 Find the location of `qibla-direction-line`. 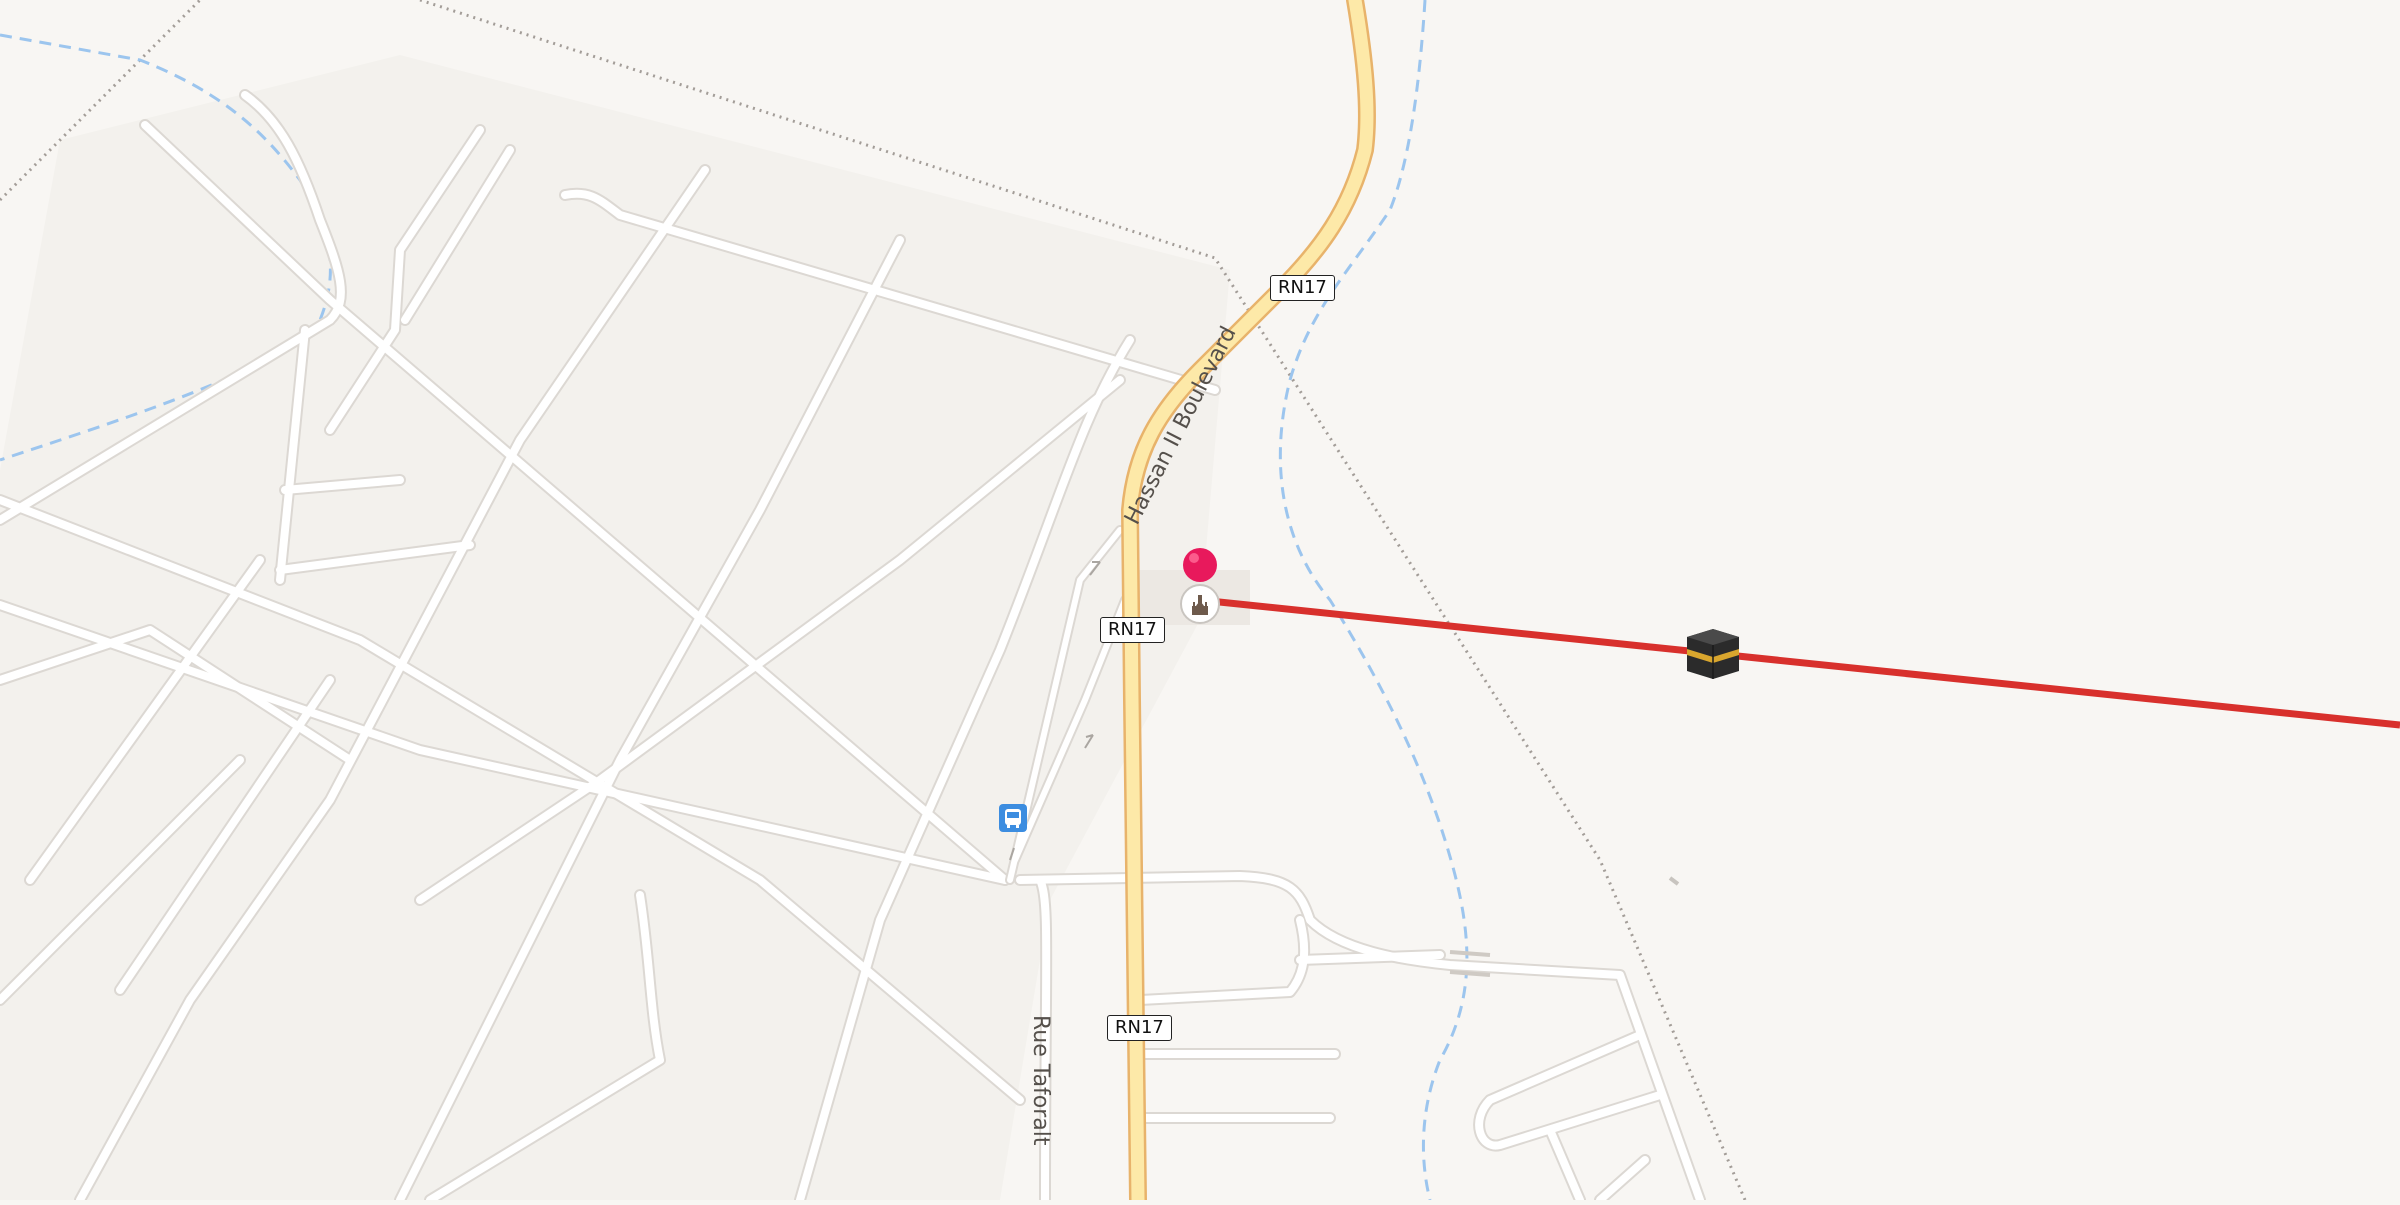

qibla-direction-line is located at coordinates (1799, 662).